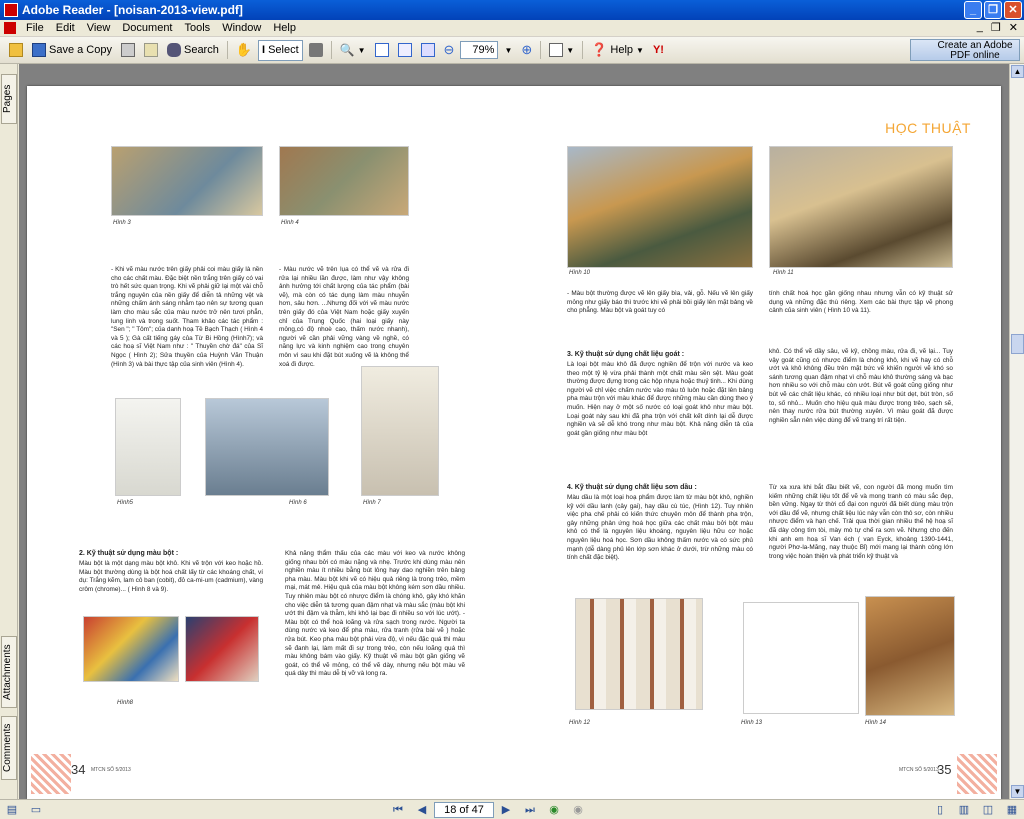 The image size is (1024, 819). I want to click on menu-edit: Edit, so click(65, 28).